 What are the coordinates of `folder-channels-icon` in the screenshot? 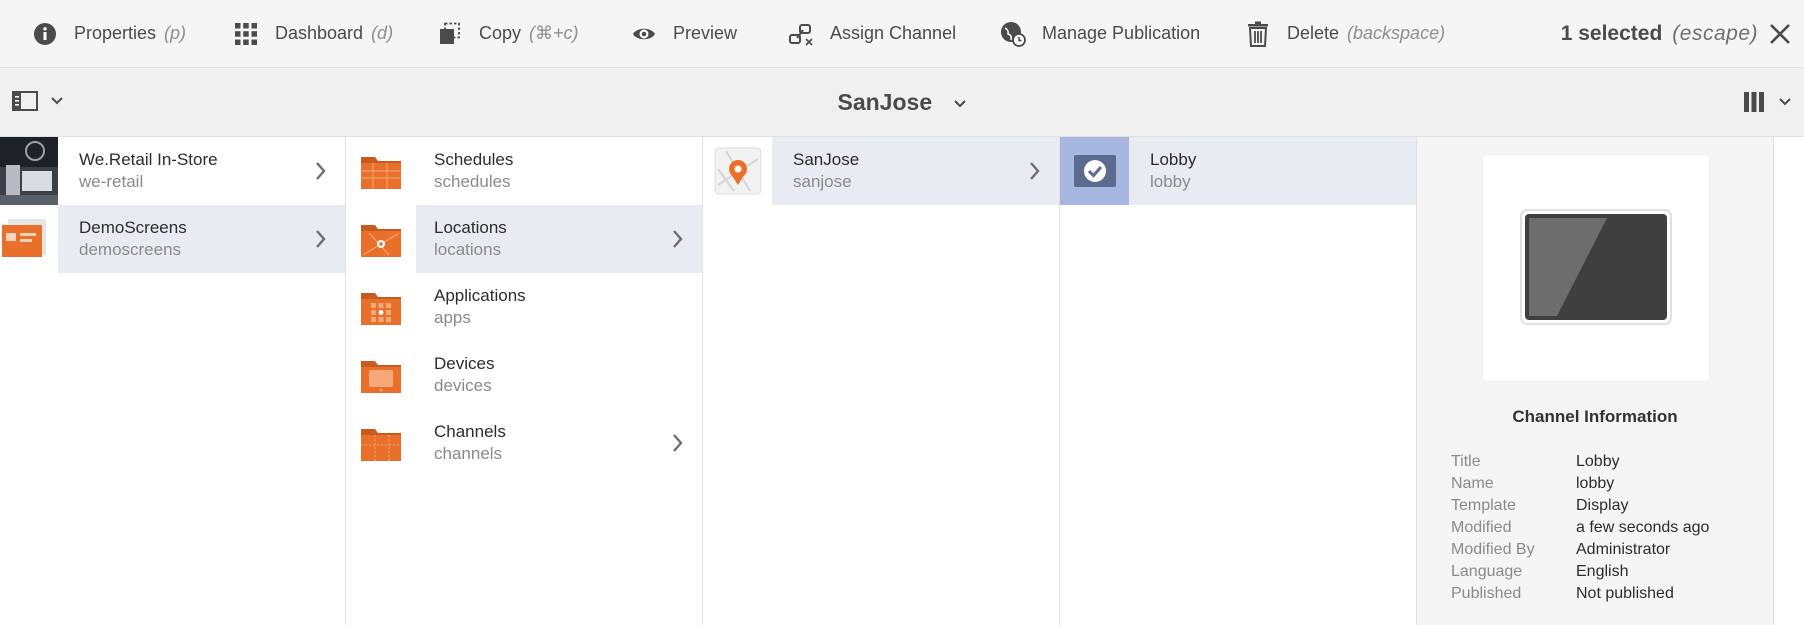 It's located at (381, 443).